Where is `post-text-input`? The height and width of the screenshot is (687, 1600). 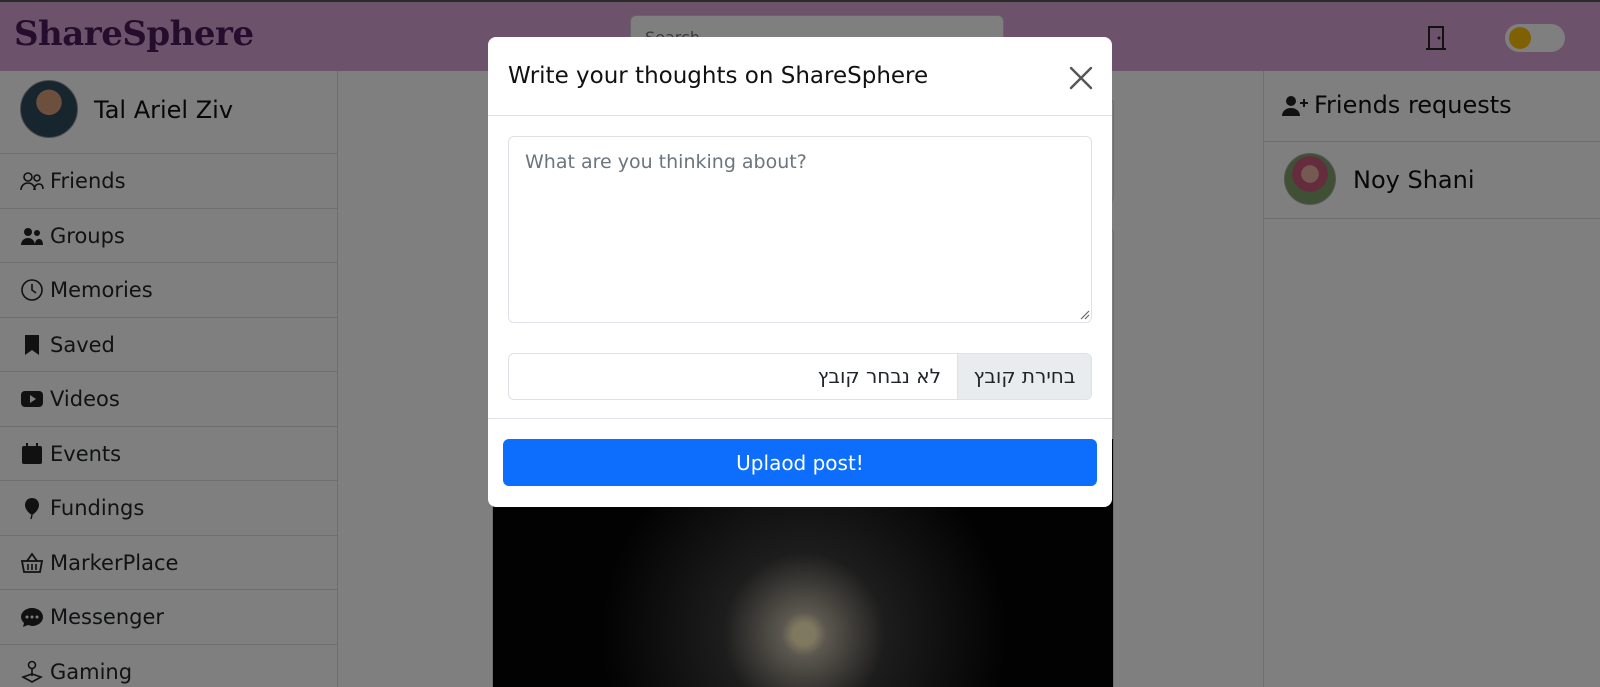 post-text-input is located at coordinates (800, 229).